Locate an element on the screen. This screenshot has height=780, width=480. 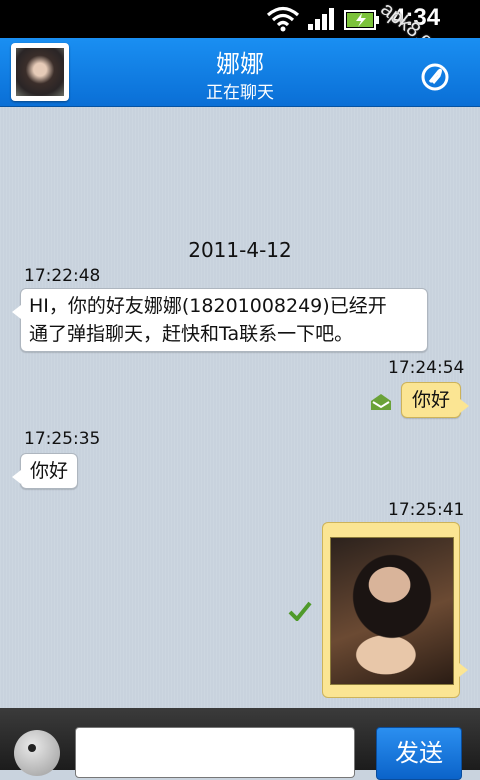
message-text: 通了弹指聊天，赶快和Ta联系一下吧。 is located at coordinates (191, 334).